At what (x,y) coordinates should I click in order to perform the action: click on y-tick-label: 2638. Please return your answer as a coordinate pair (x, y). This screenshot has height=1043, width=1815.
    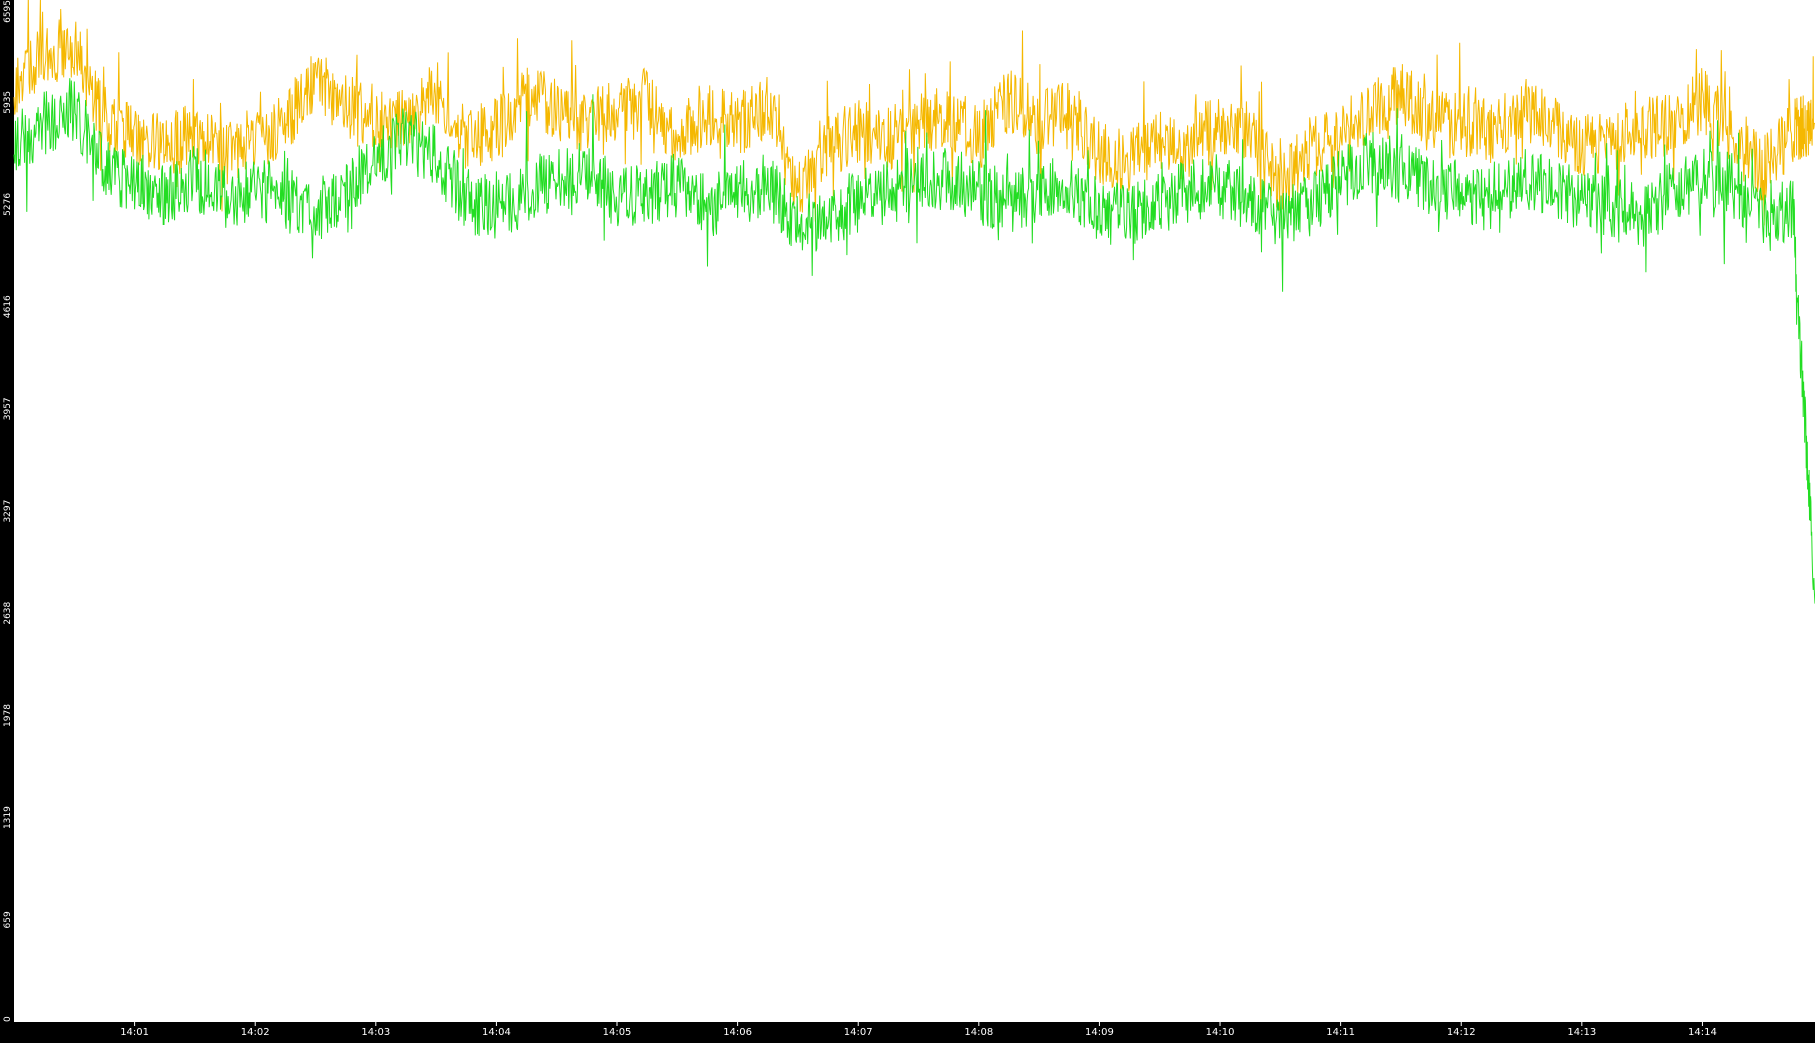
    Looking at the image, I should click on (8, 612).